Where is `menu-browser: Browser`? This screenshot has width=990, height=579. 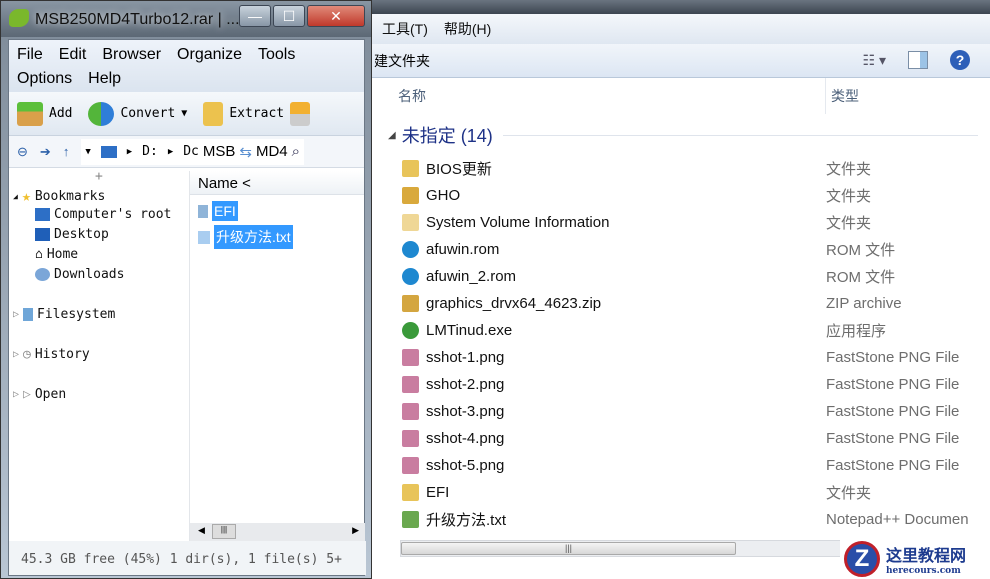
menu-browser: Browser is located at coordinates (131, 55).